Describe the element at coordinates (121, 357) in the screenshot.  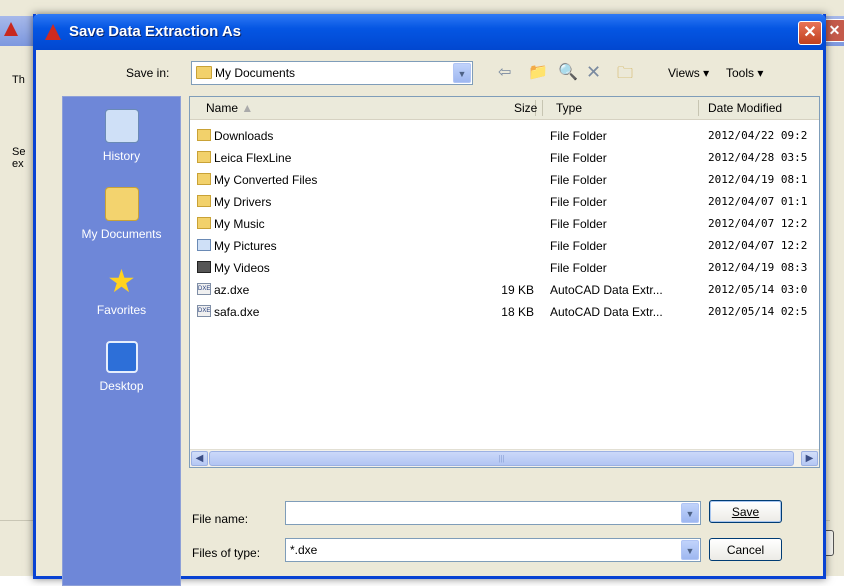
I see `desktop-icon` at that location.